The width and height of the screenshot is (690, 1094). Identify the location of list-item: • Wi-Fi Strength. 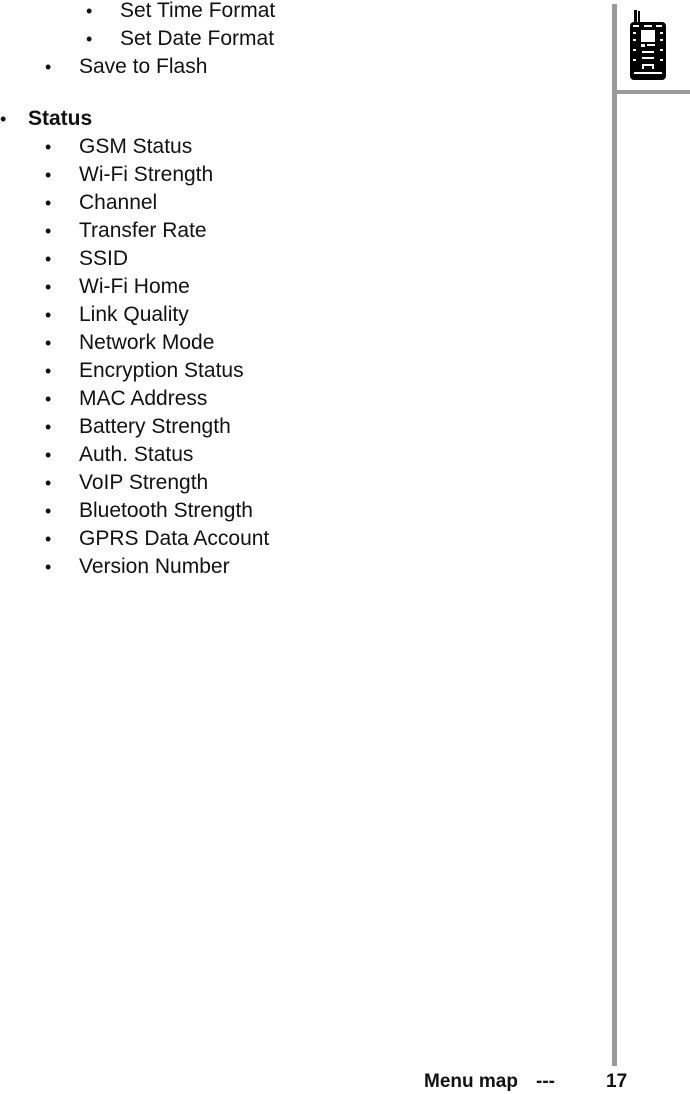
(129, 175).